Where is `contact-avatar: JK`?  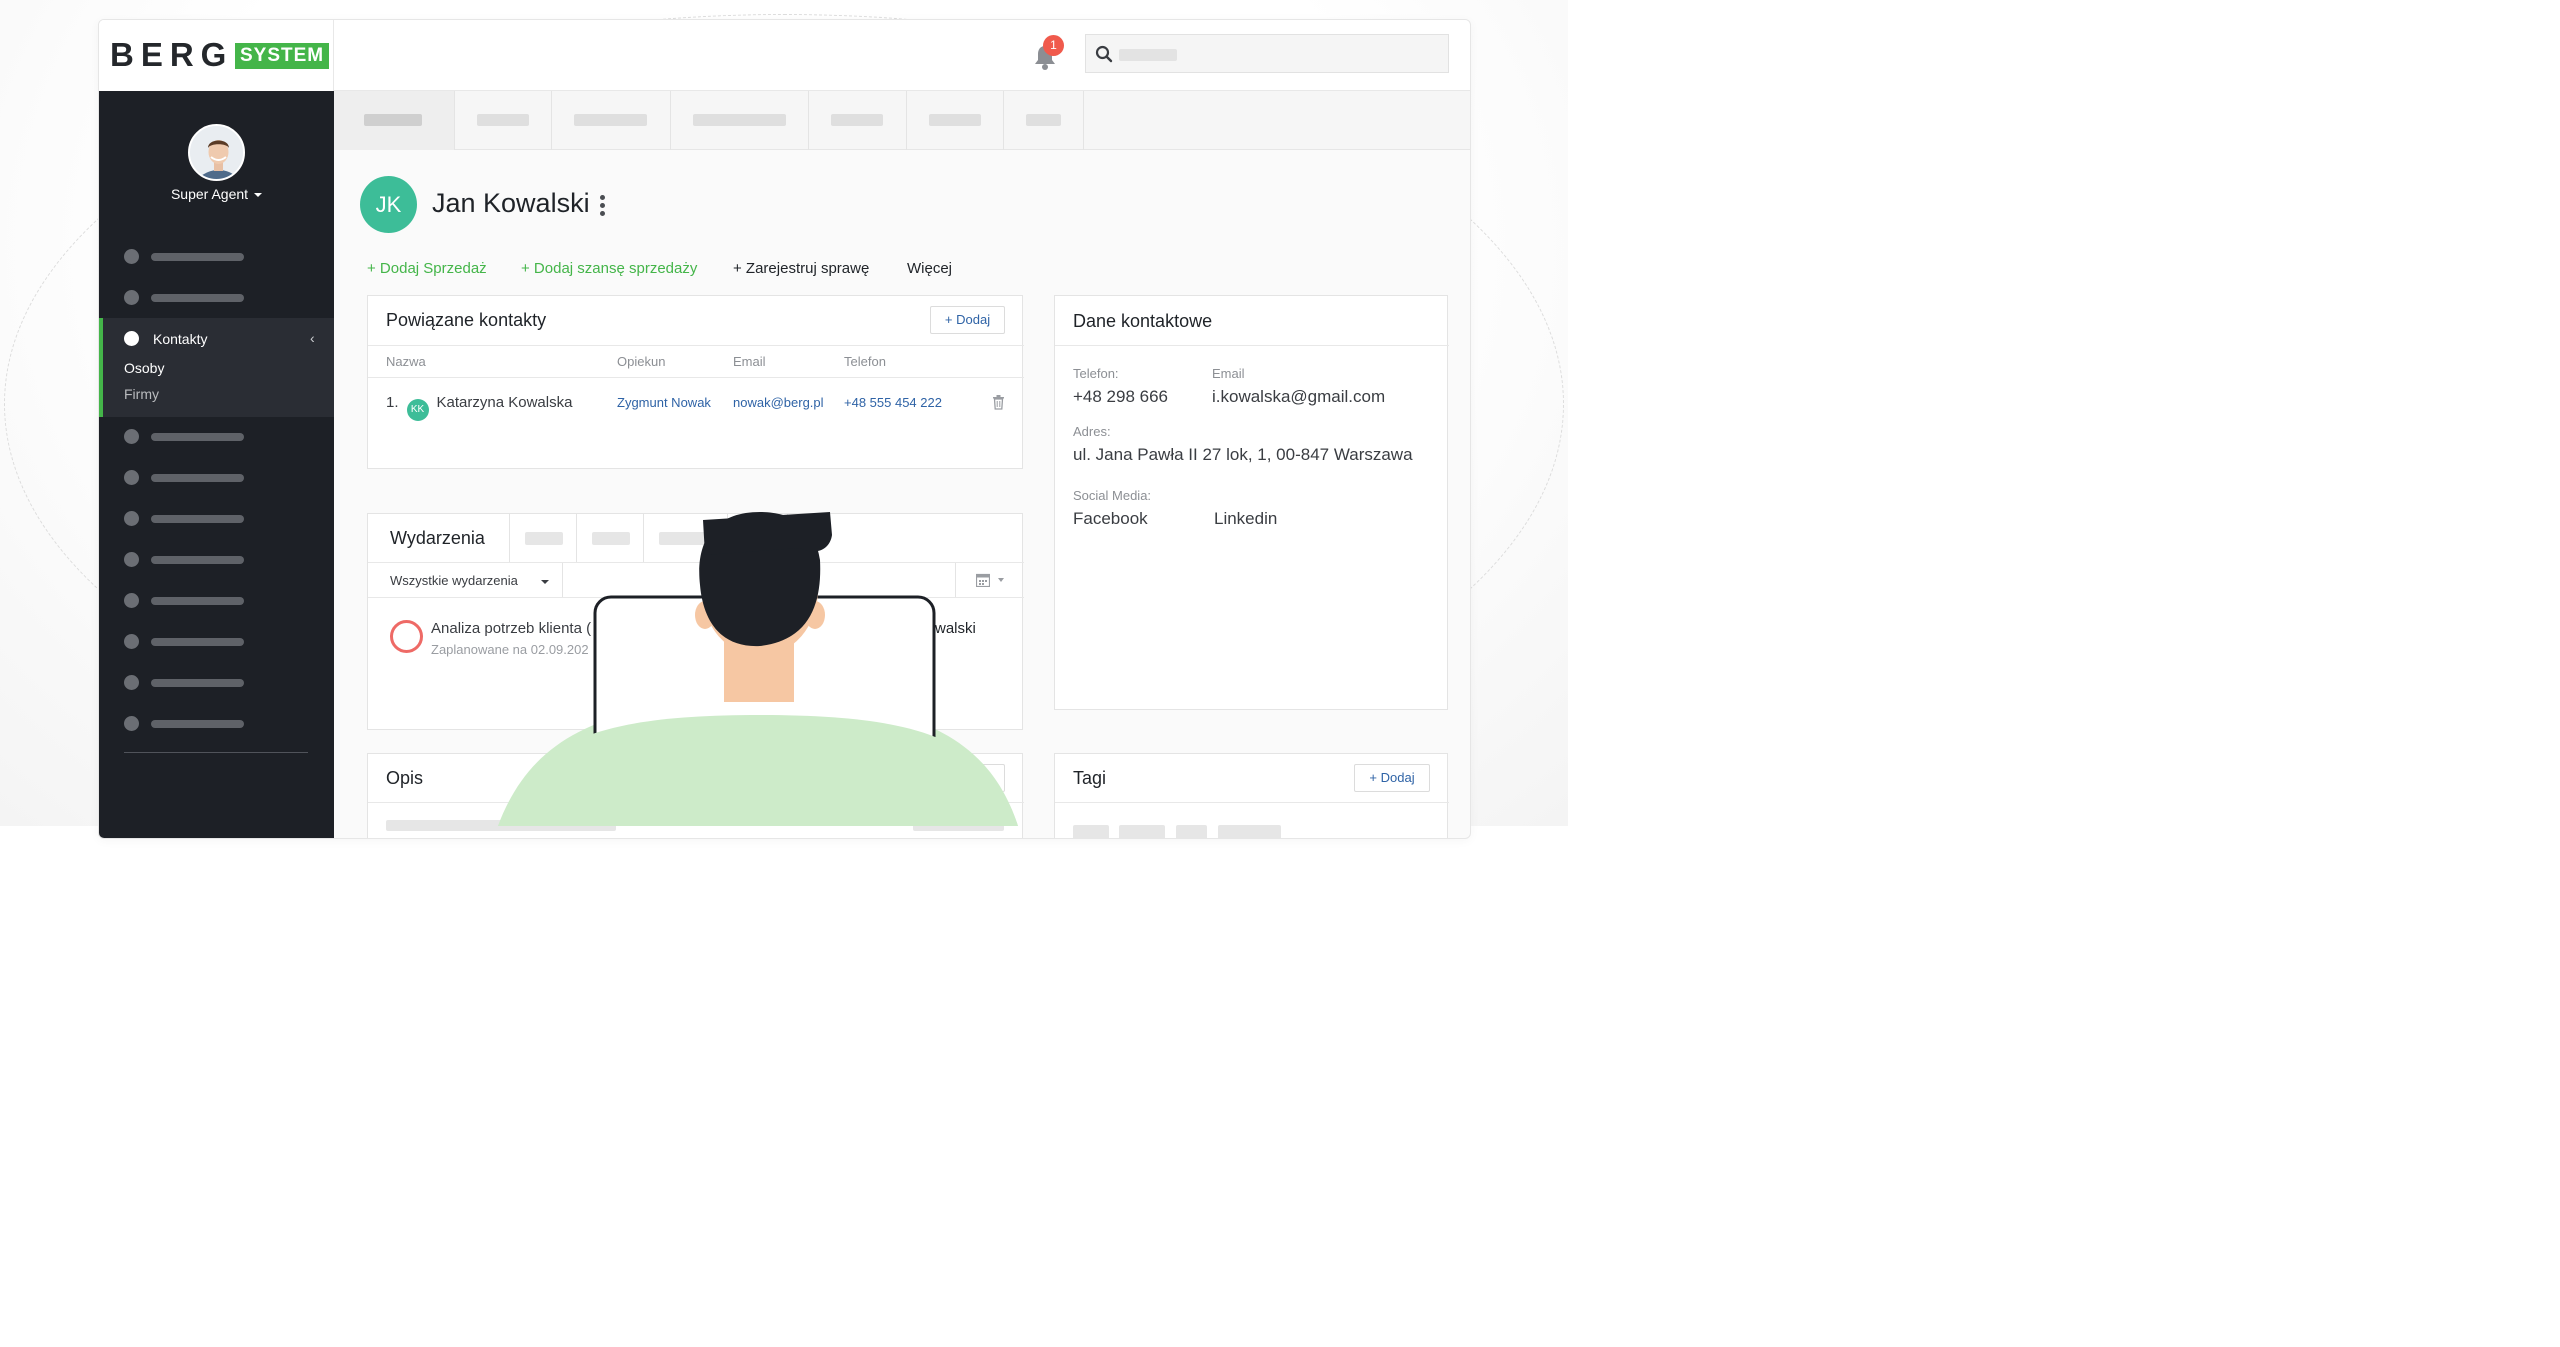 contact-avatar: JK is located at coordinates (388, 204).